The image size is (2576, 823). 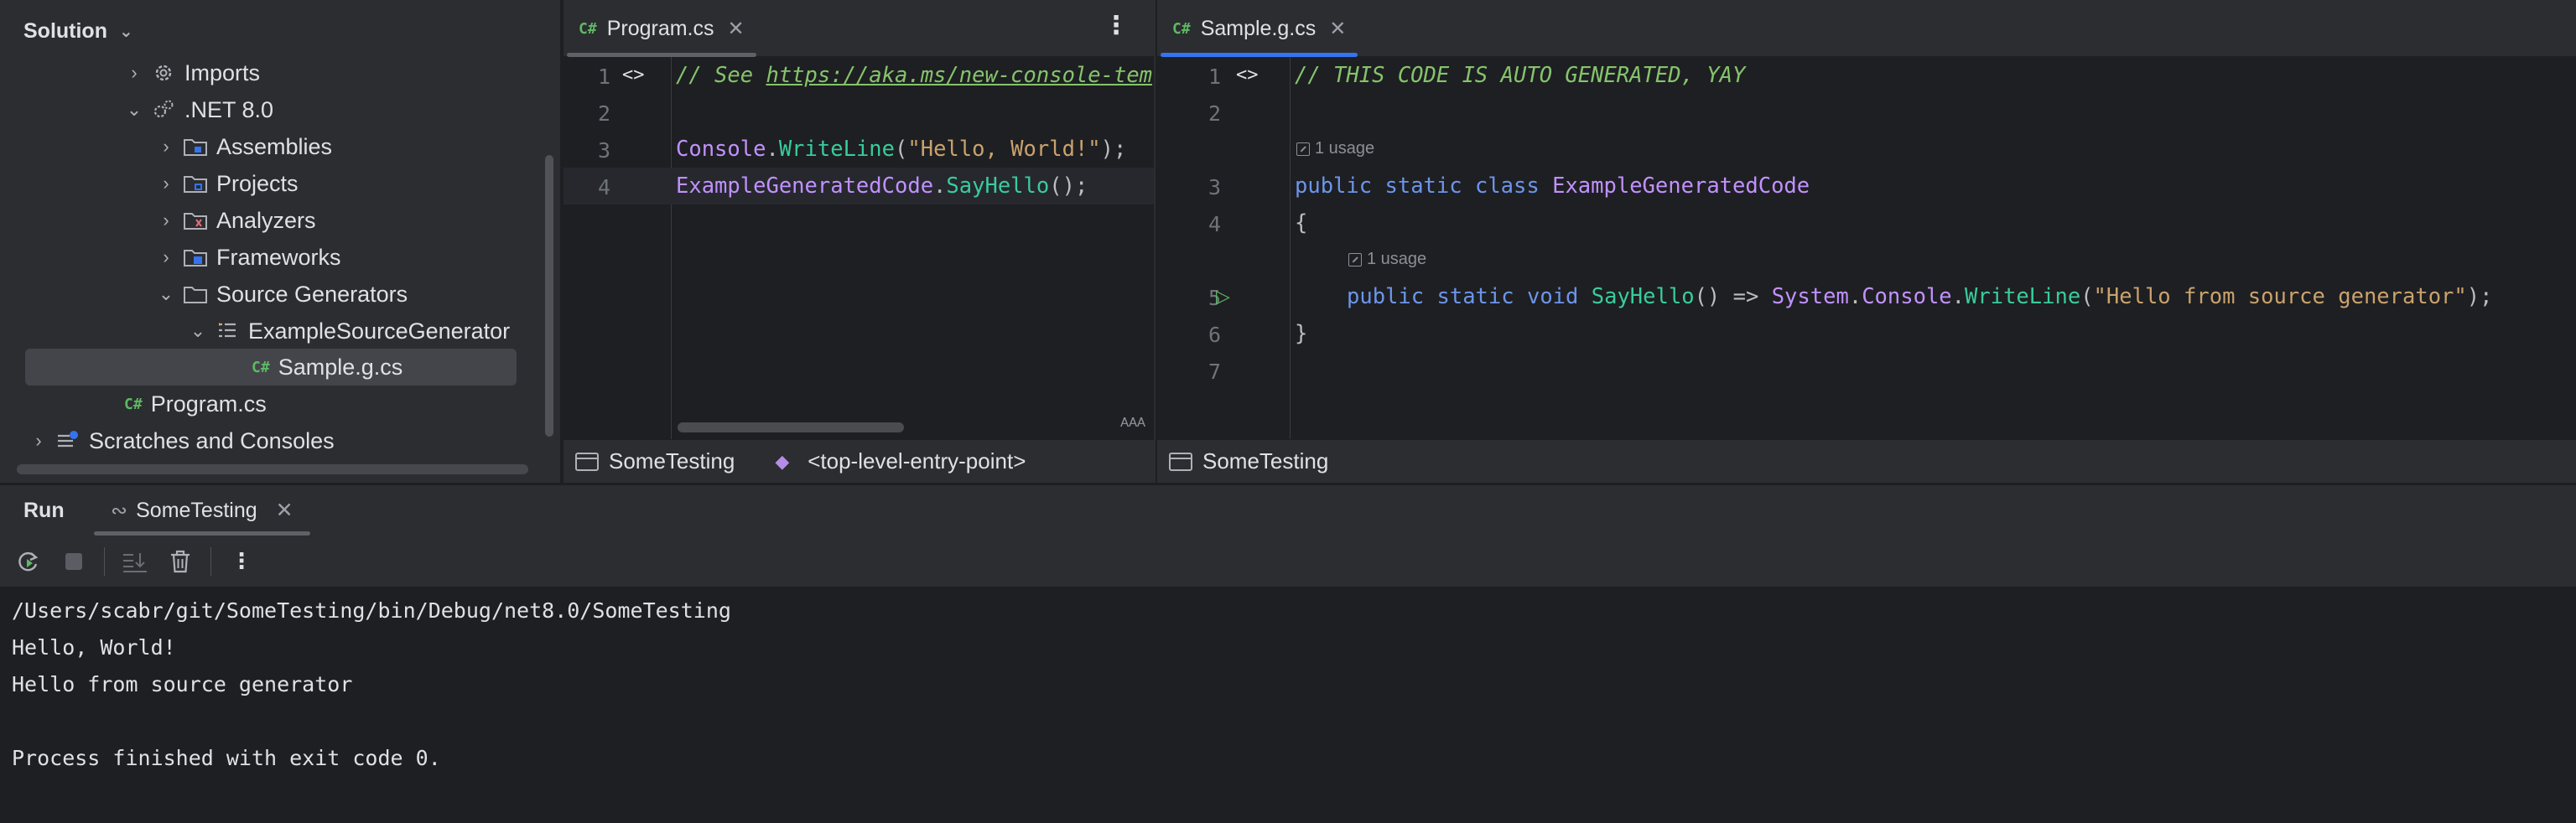 What do you see at coordinates (782, 461) in the screenshot?
I see `cube-icon: ◆` at bounding box center [782, 461].